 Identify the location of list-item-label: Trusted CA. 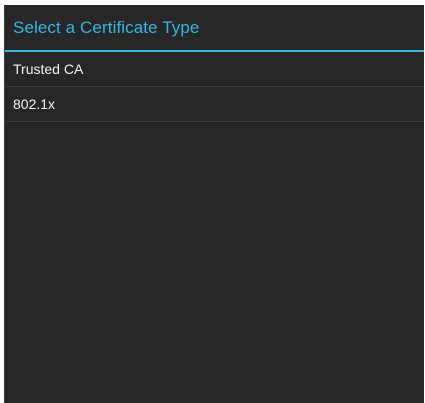
(48, 69).